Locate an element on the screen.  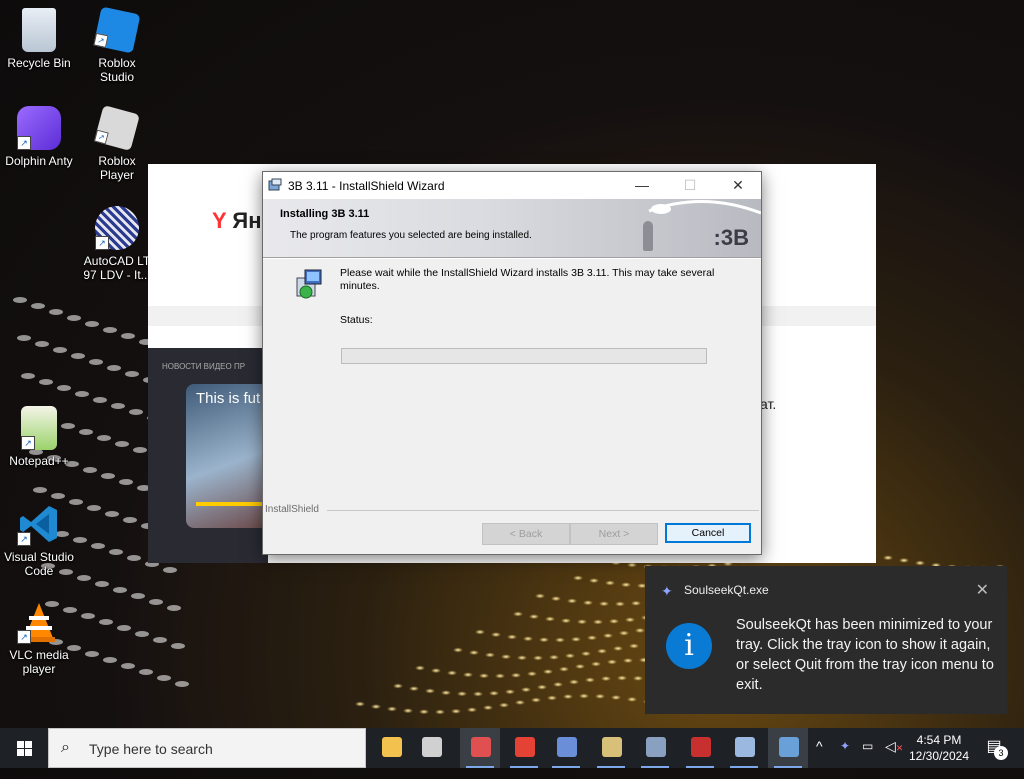
autocad-icon: ↗ is located at coordinates (117, 228).